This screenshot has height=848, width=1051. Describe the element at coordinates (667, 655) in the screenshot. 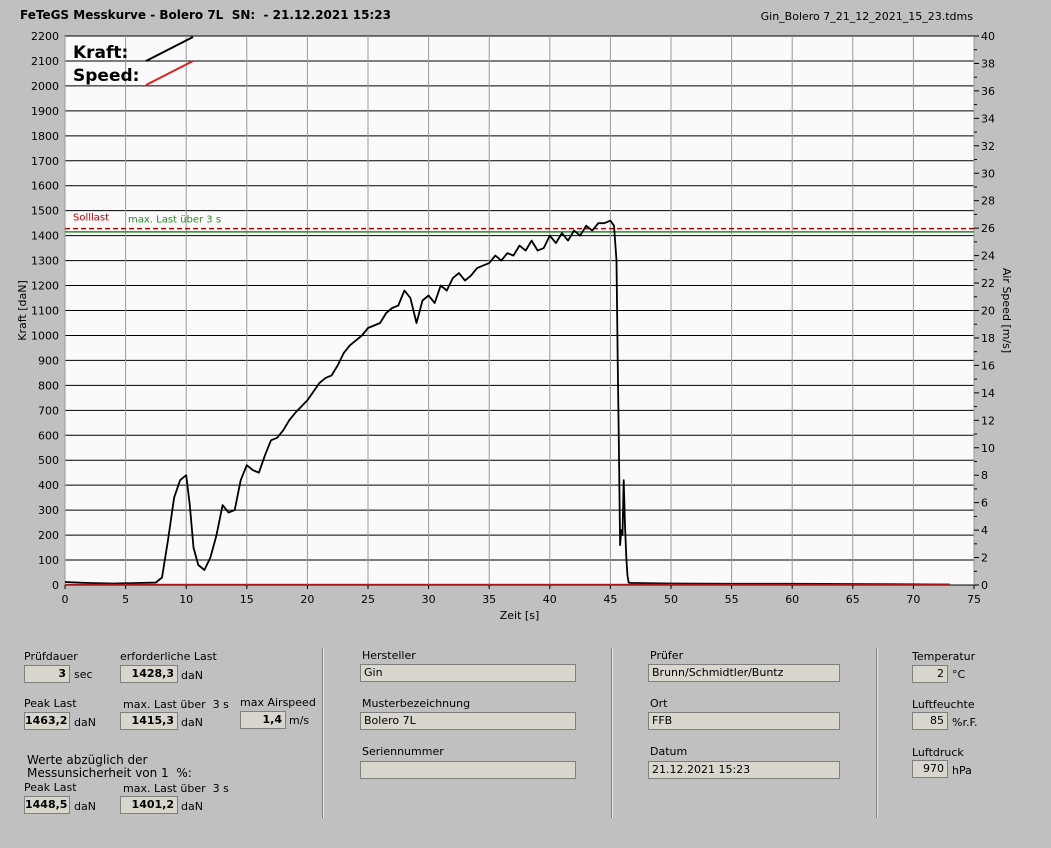

I see `pruefer-label: Prüfer` at that location.